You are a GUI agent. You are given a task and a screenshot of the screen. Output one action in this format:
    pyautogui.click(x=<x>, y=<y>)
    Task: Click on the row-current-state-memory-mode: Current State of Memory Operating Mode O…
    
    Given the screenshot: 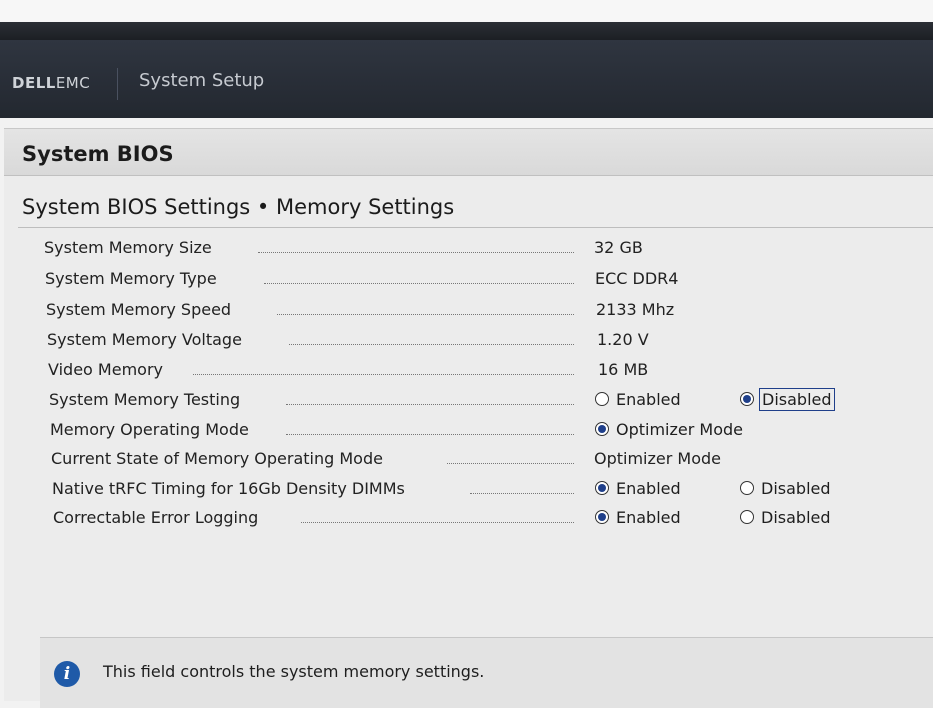 What is the action you would take?
    pyautogui.click(x=476, y=461)
    